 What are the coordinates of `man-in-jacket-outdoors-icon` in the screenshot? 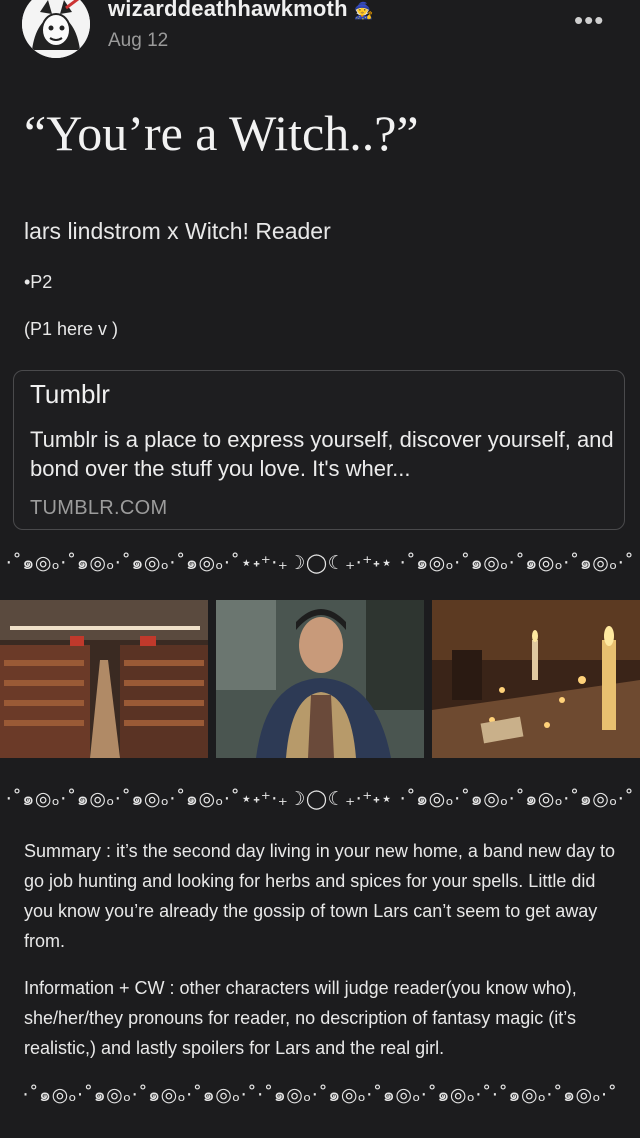 It's located at (320, 679).